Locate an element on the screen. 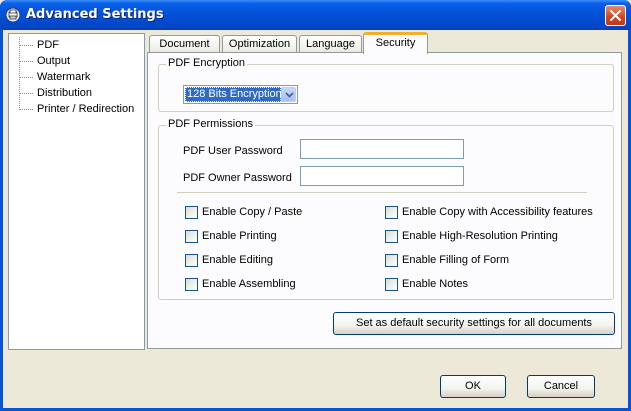 This screenshot has height=411, width=631. chevron-down-icon is located at coordinates (289, 95).